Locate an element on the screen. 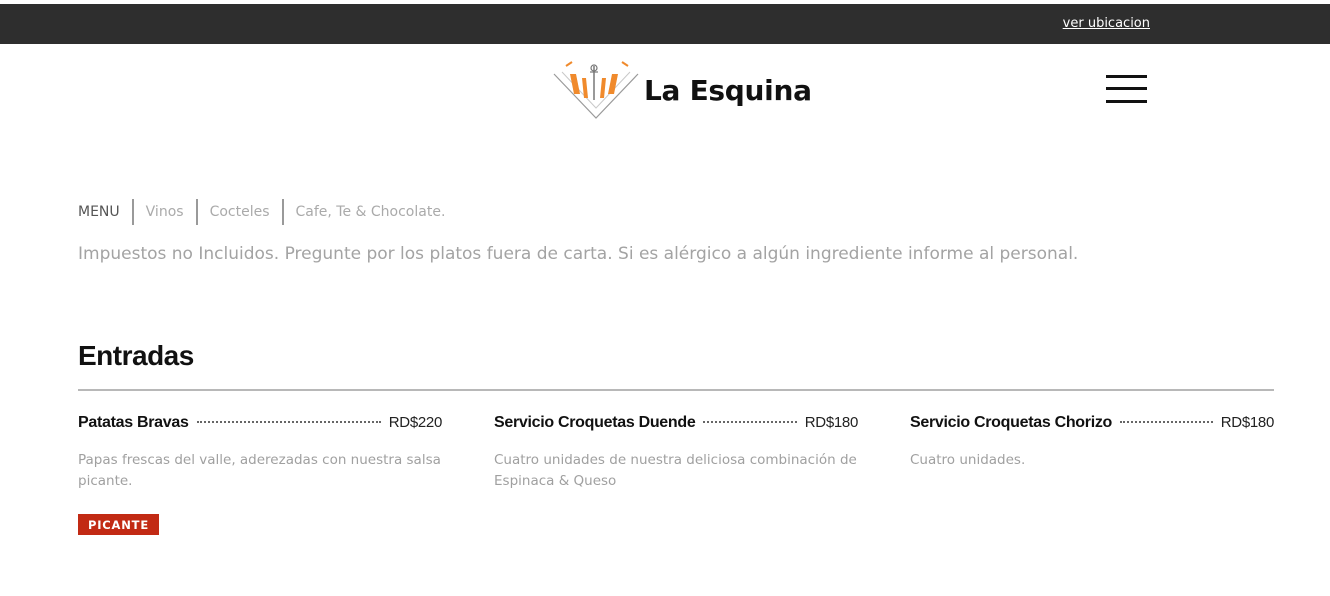 This screenshot has width=1330, height=596. tab-vinos: Vinos is located at coordinates (163, 212).